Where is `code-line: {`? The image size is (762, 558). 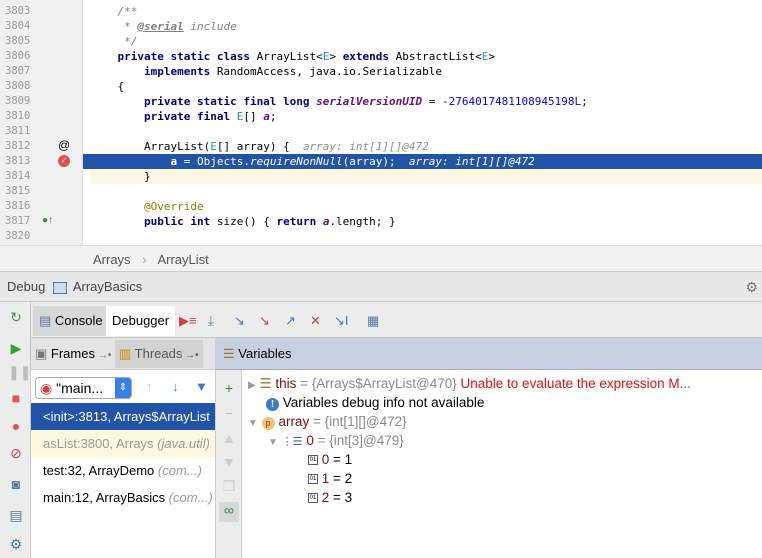 code-line: { is located at coordinates (426, 86).